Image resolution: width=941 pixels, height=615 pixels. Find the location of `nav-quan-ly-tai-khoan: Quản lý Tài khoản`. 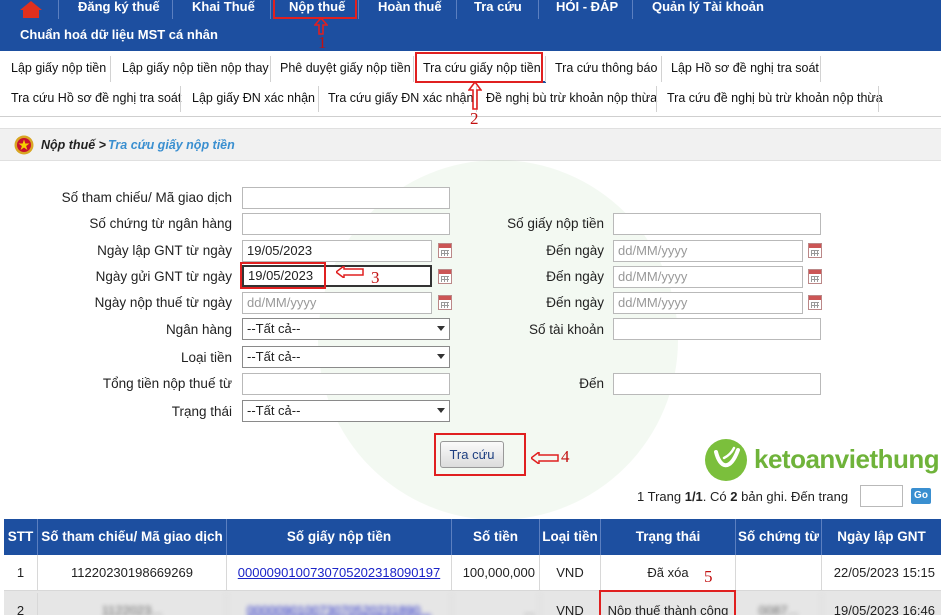

nav-quan-ly-tai-khoan: Quản lý Tài khoản is located at coordinates (708, 9).